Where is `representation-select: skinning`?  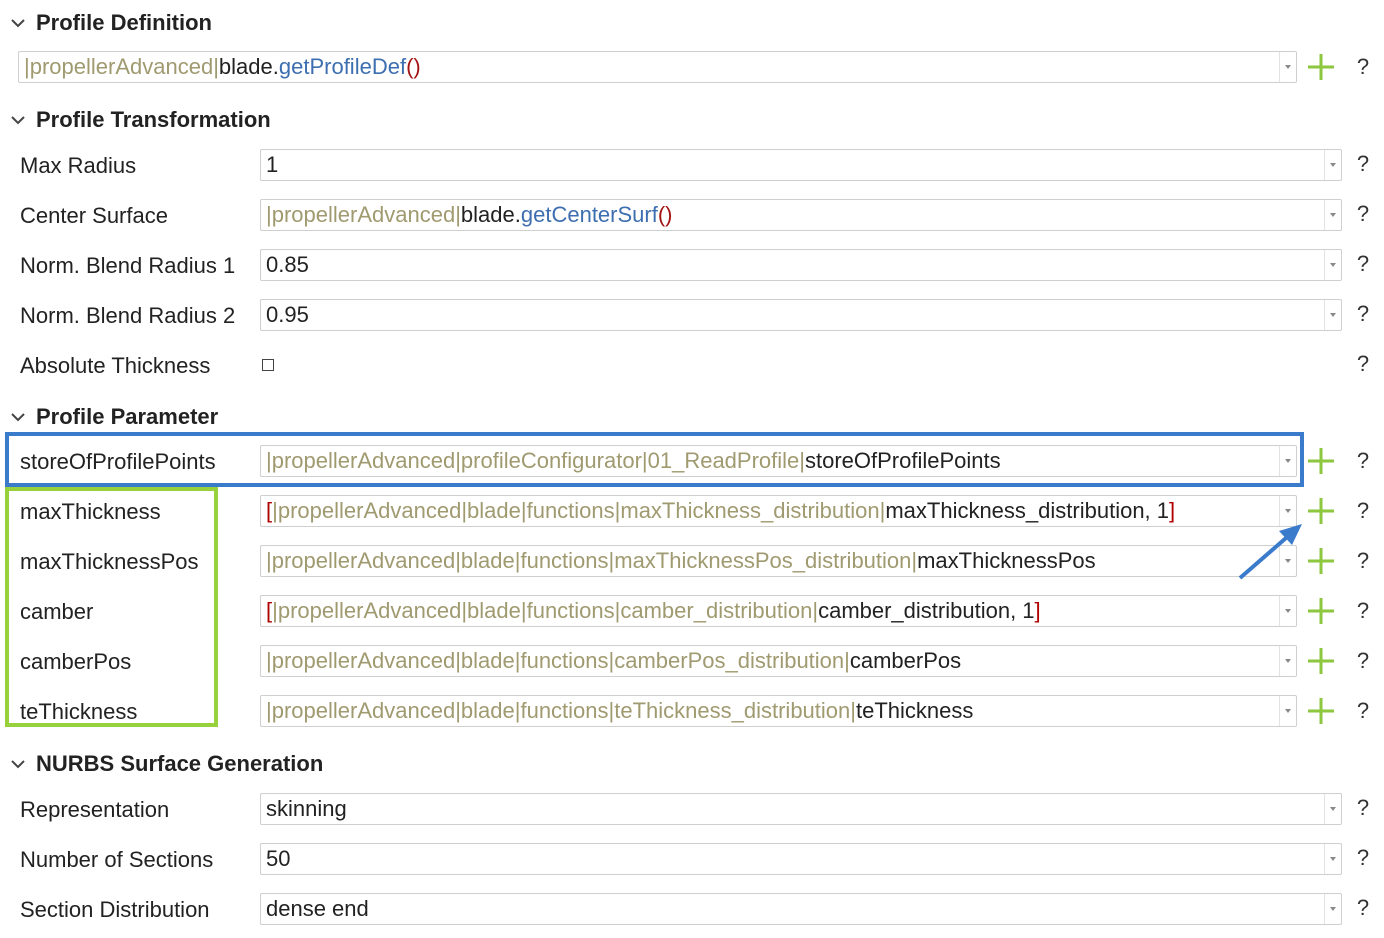
representation-select: skinning is located at coordinates (801, 809).